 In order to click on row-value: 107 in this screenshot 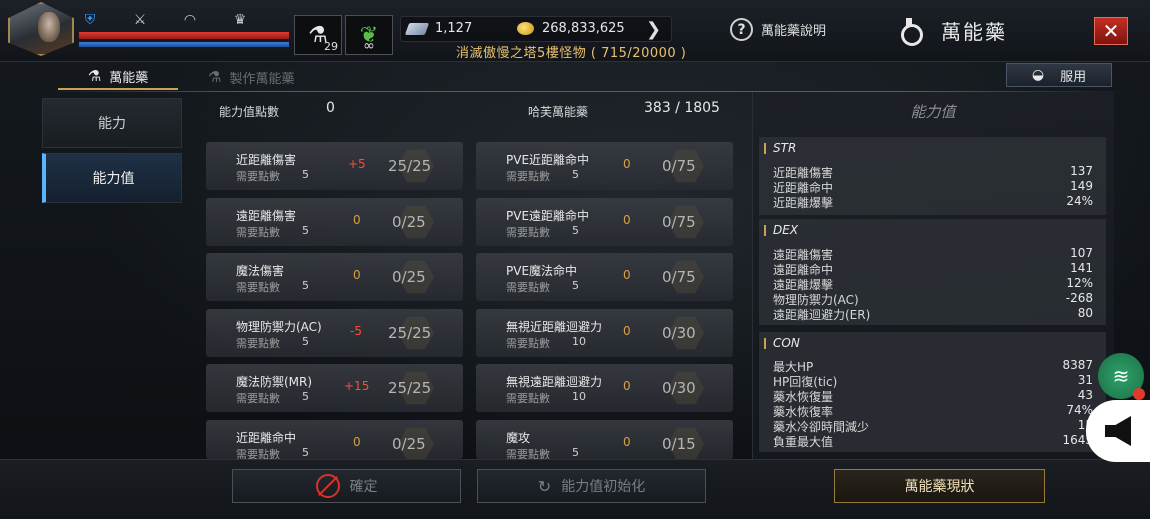, I will do `click(1081, 253)`.